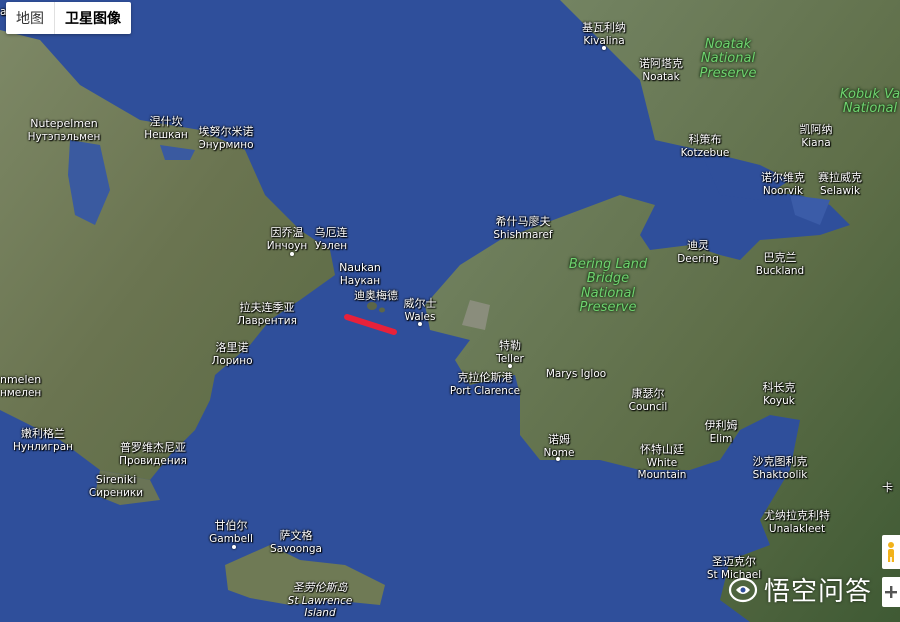  Describe the element at coordinates (92, 18) in the screenshot. I see `tab-satellite: 卫星图像` at that location.